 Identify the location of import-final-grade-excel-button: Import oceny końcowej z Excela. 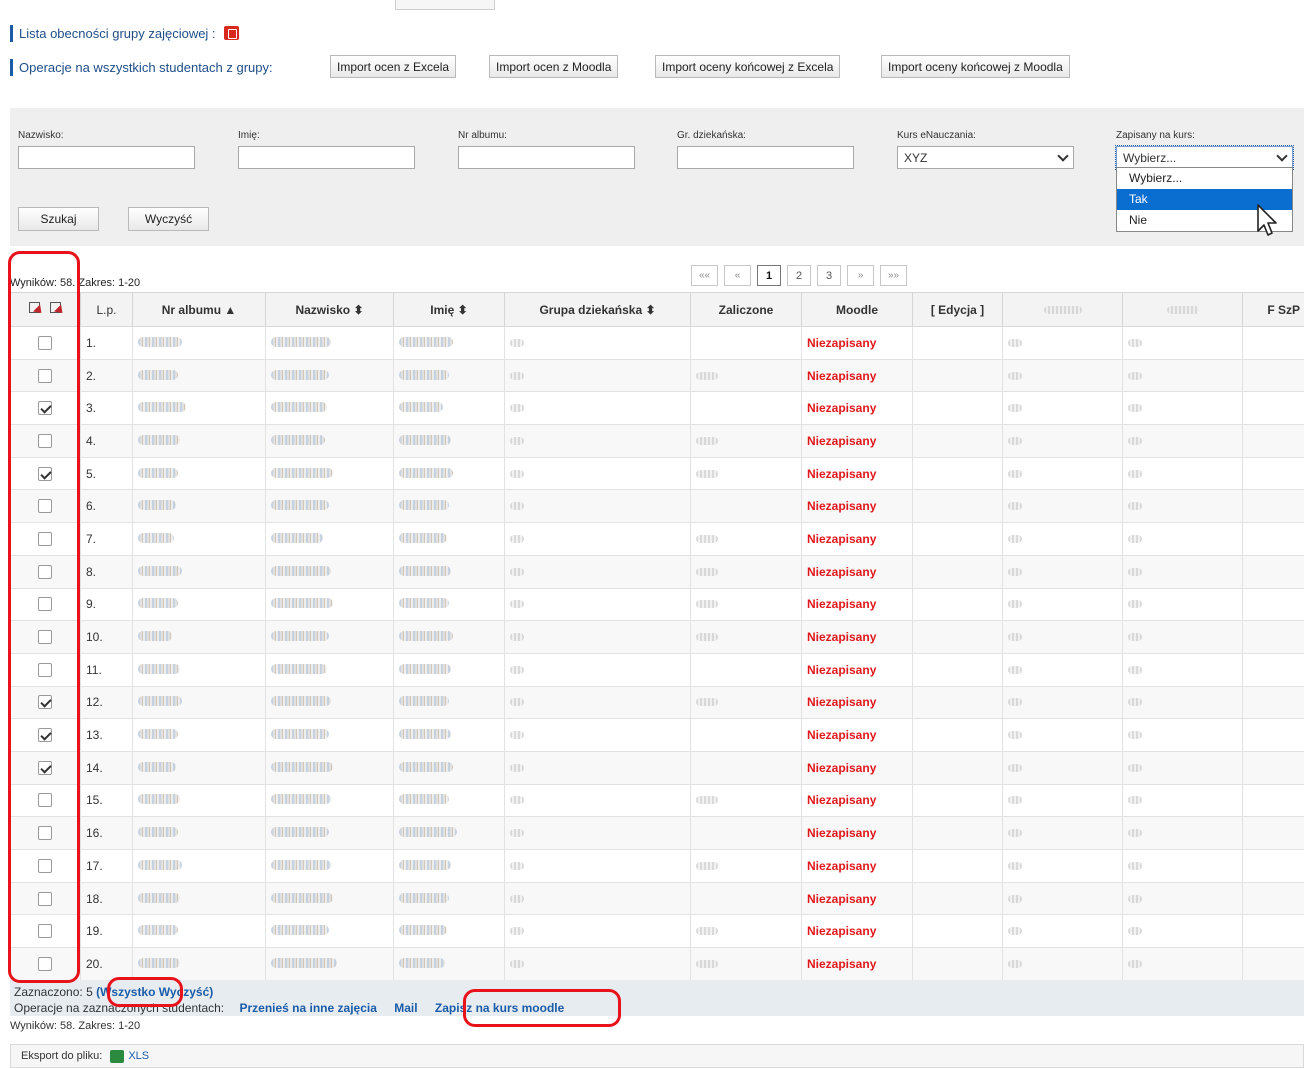
(748, 66).